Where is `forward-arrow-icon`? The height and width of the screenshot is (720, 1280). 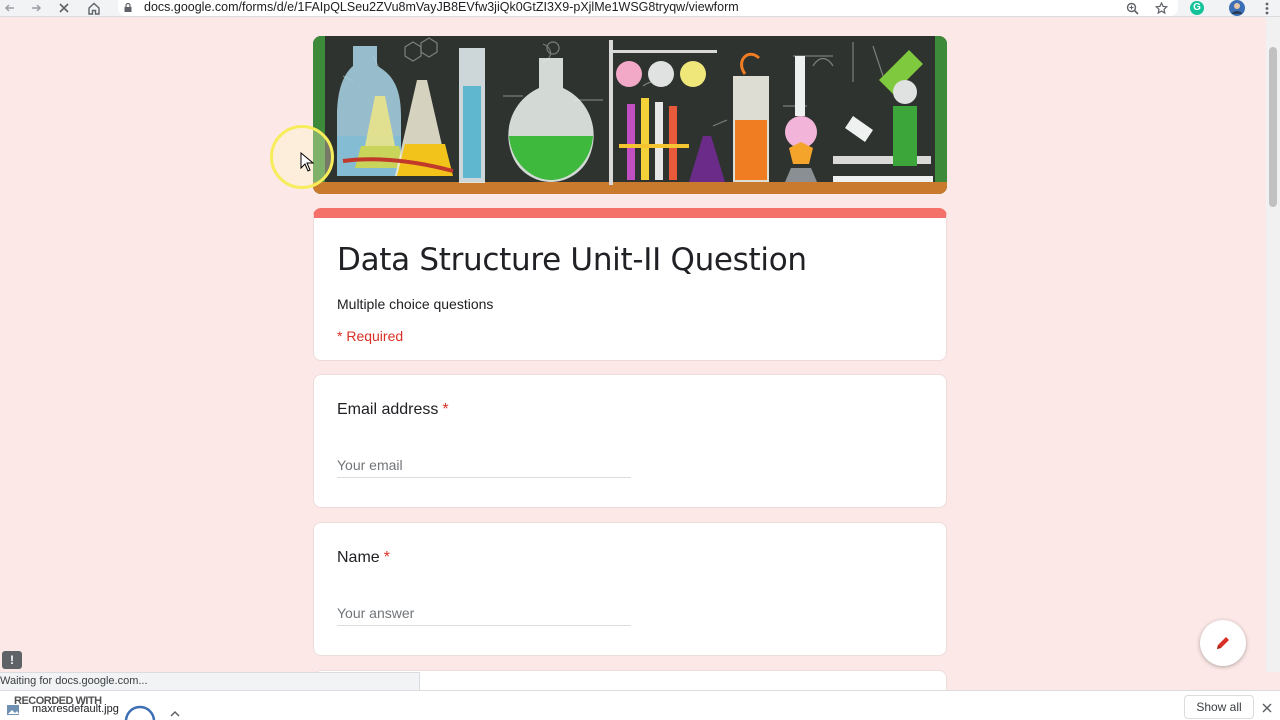 forward-arrow-icon is located at coordinates (37, 8).